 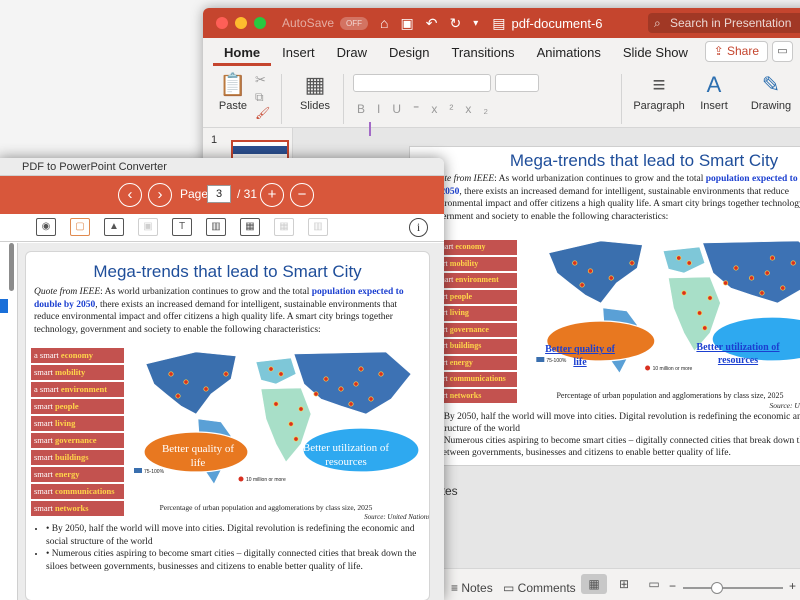 I want to click on close-window-button, so click(x=222, y=23).